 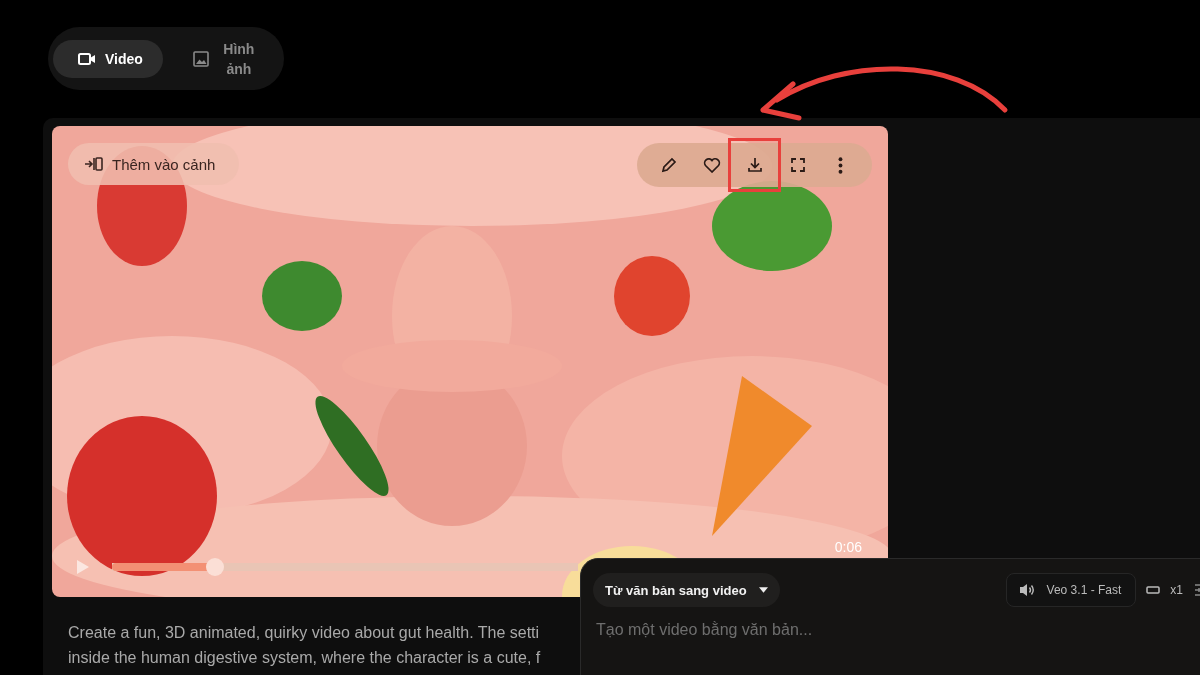 What do you see at coordinates (108, 58) in the screenshot?
I see `mode-tab: Video` at bounding box center [108, 58].